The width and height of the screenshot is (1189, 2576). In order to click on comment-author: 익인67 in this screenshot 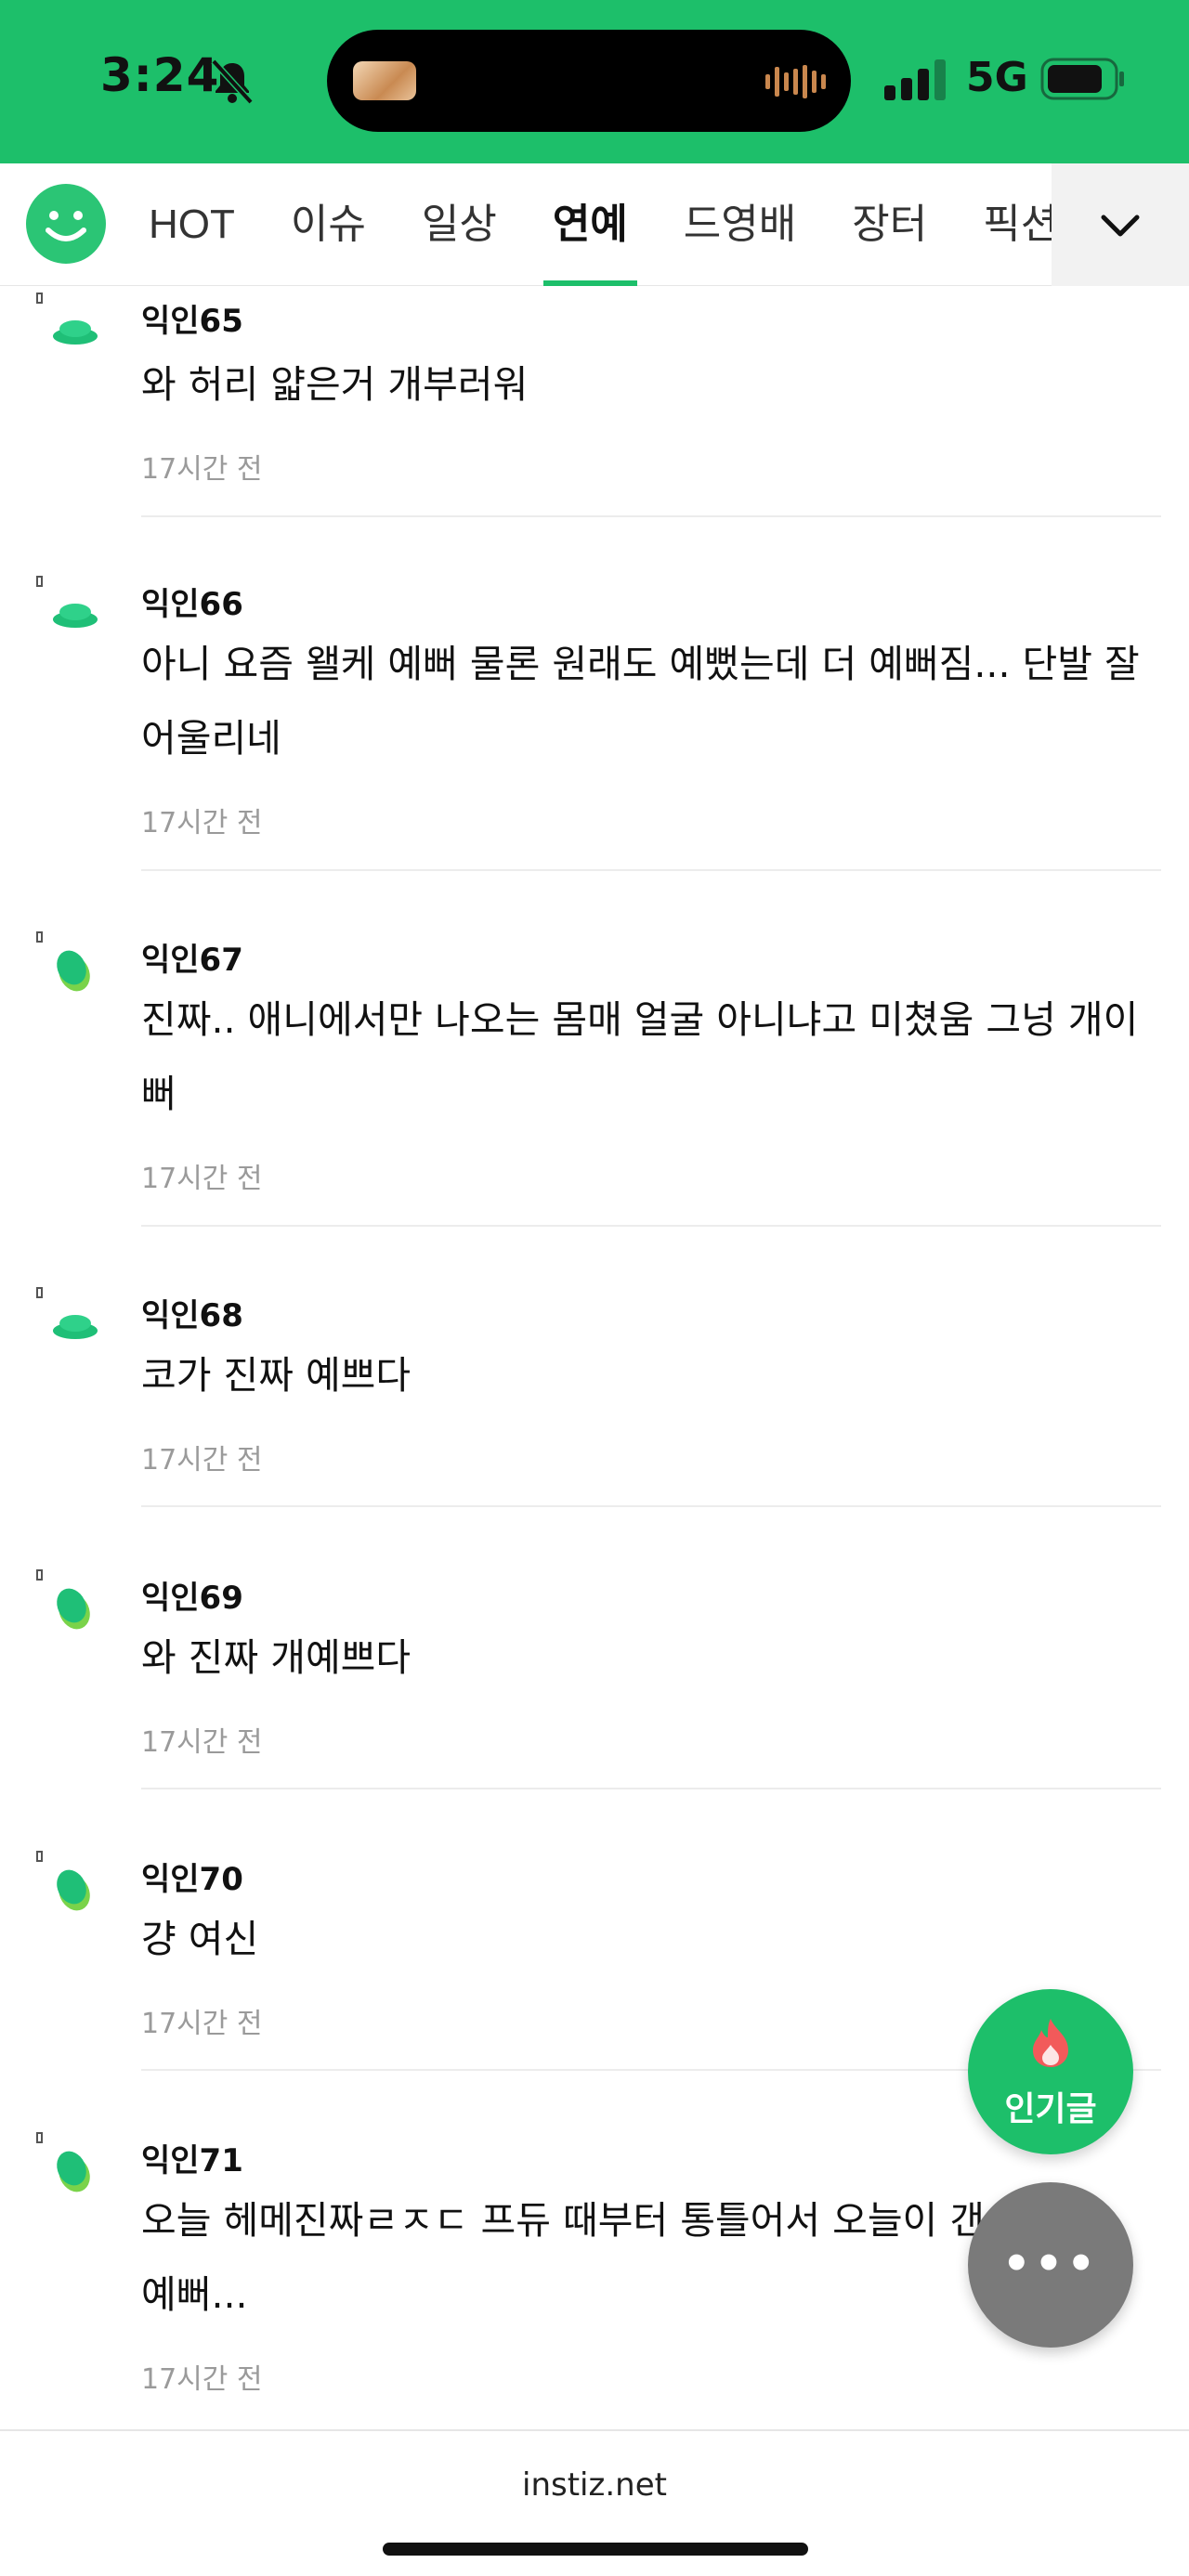, I will do `click(192, 957)`.